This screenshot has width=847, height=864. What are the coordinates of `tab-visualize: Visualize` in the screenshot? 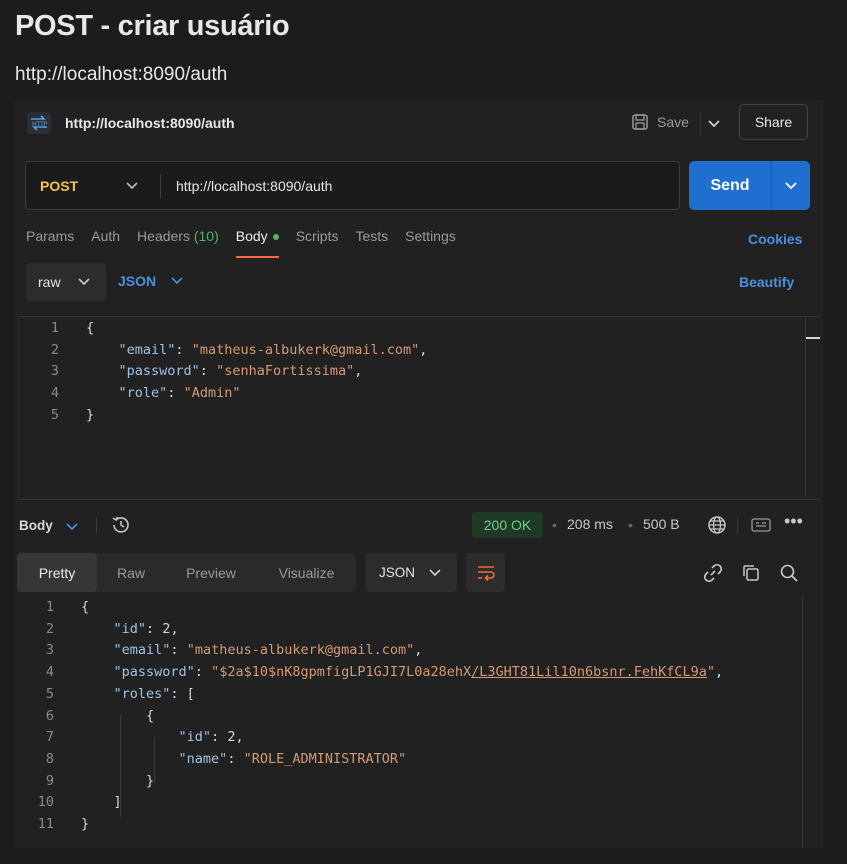 It's located at (306, 572).